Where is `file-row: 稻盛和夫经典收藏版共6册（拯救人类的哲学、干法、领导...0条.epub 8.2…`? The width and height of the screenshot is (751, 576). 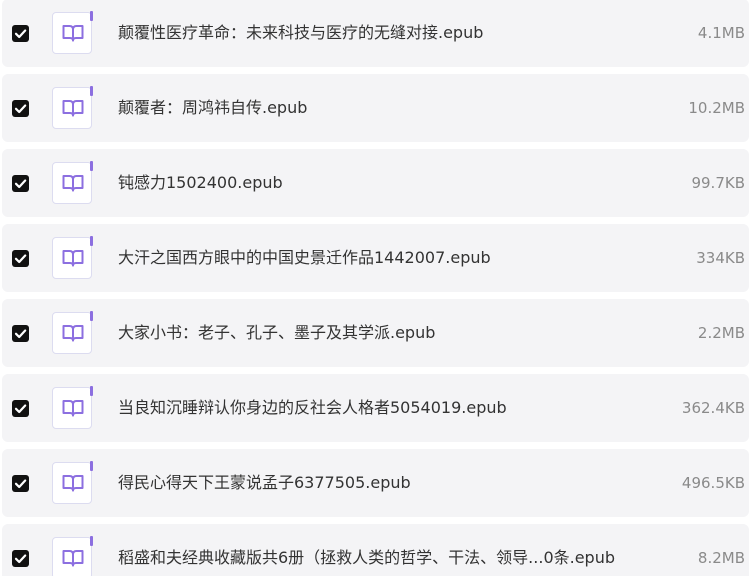
file-row: 稻盛和夫经典收藏版共6册（拯救人类的哲学、干法、领导...0条.epub 8.2… is located at coordinates (375, 550).